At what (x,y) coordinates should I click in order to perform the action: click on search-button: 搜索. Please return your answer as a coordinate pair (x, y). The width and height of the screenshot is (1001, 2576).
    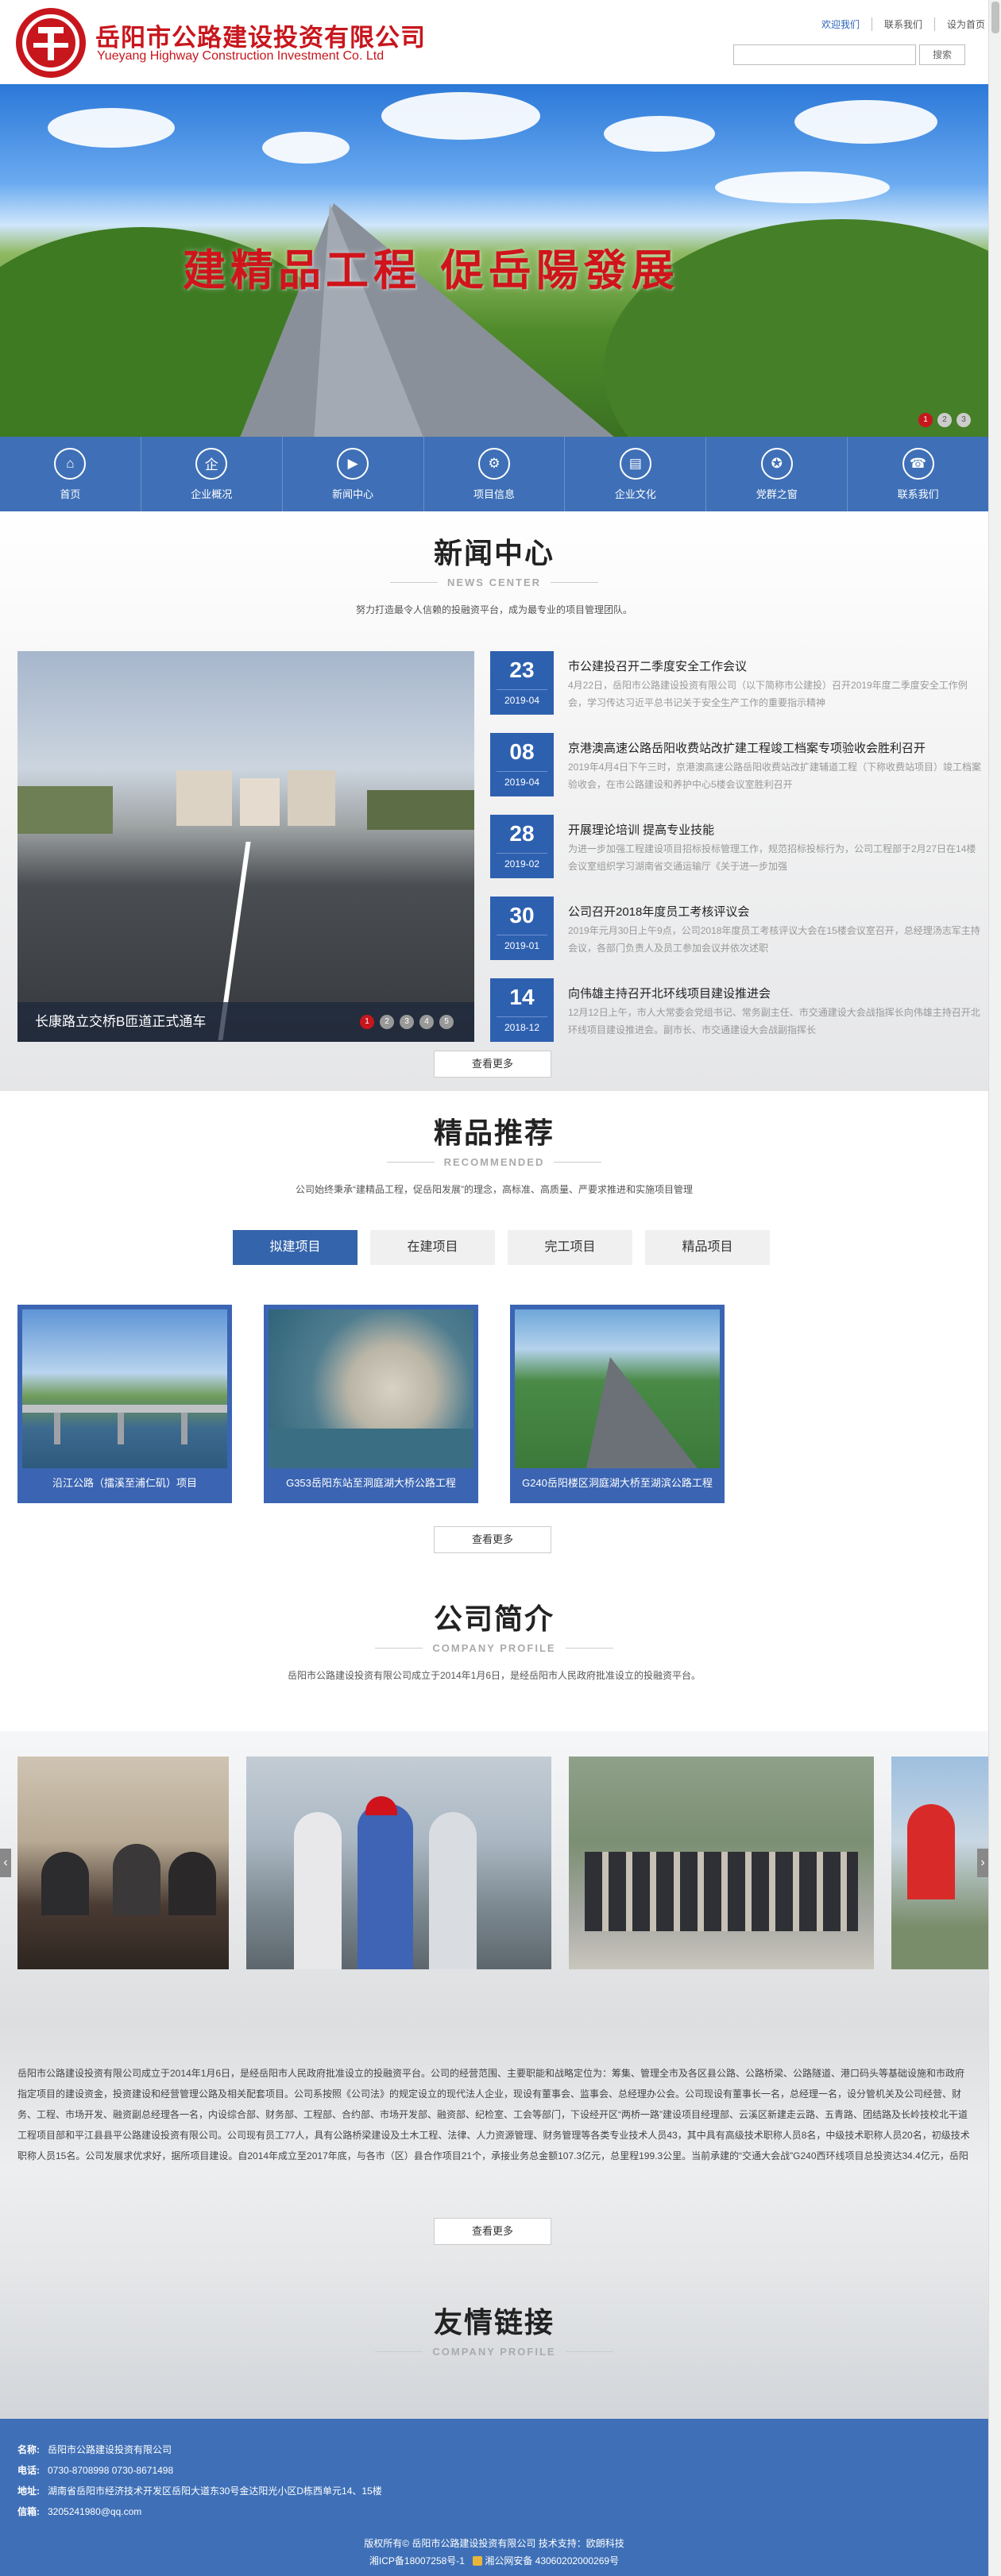
    Looking at the image, I should click on (942, 54).